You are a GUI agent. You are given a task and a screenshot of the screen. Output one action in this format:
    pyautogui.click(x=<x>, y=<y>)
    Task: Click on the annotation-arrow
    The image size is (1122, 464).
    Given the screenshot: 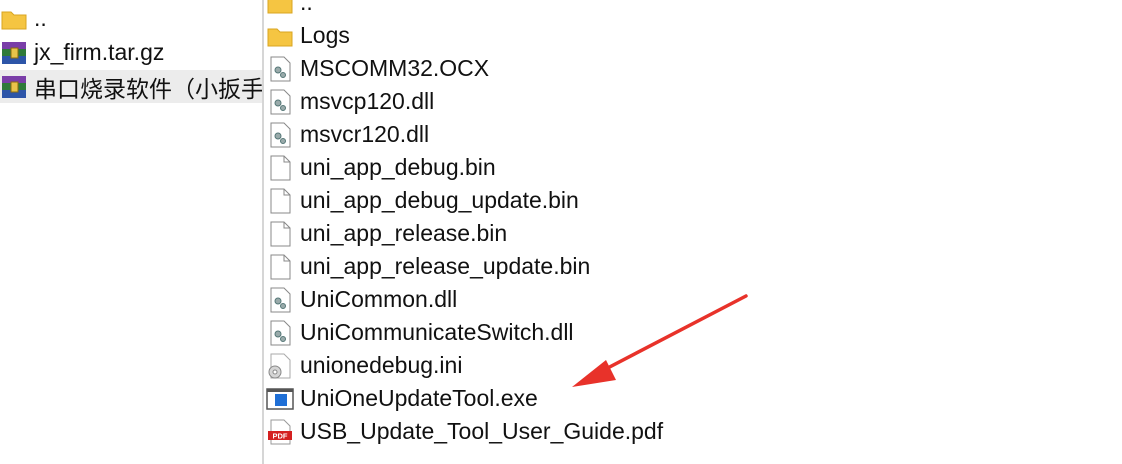 What is the action you would take?
    pyautogui.click(x=660, y=340)
    